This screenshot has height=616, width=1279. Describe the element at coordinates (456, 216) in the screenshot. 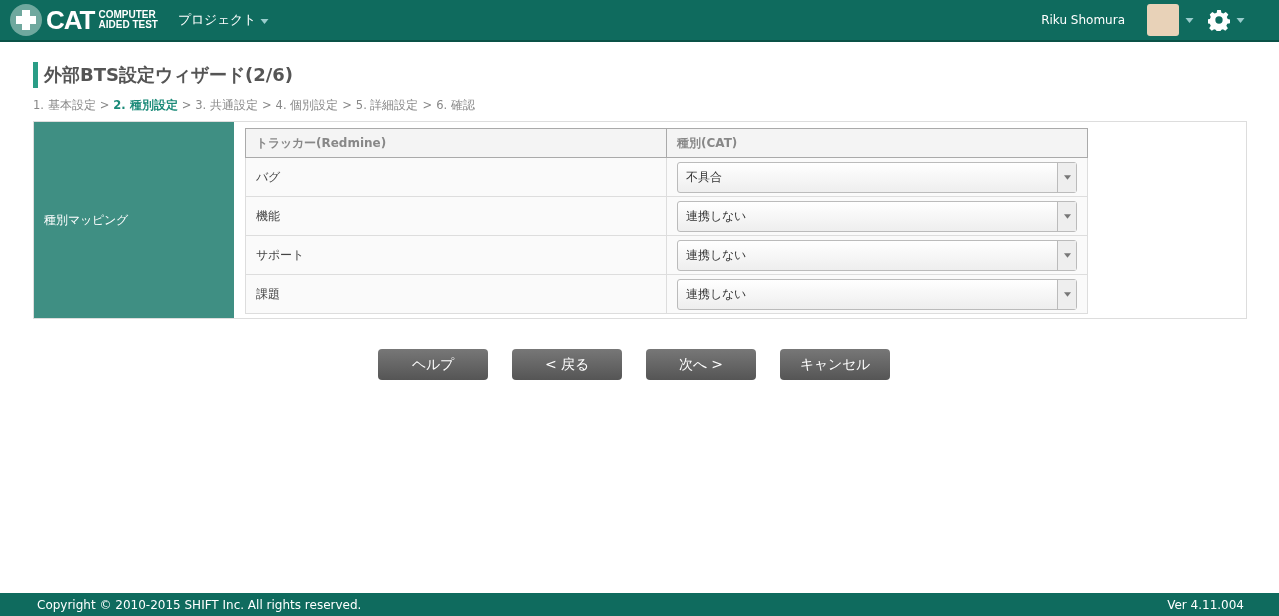

I see `table-cell: 機能` at that location.